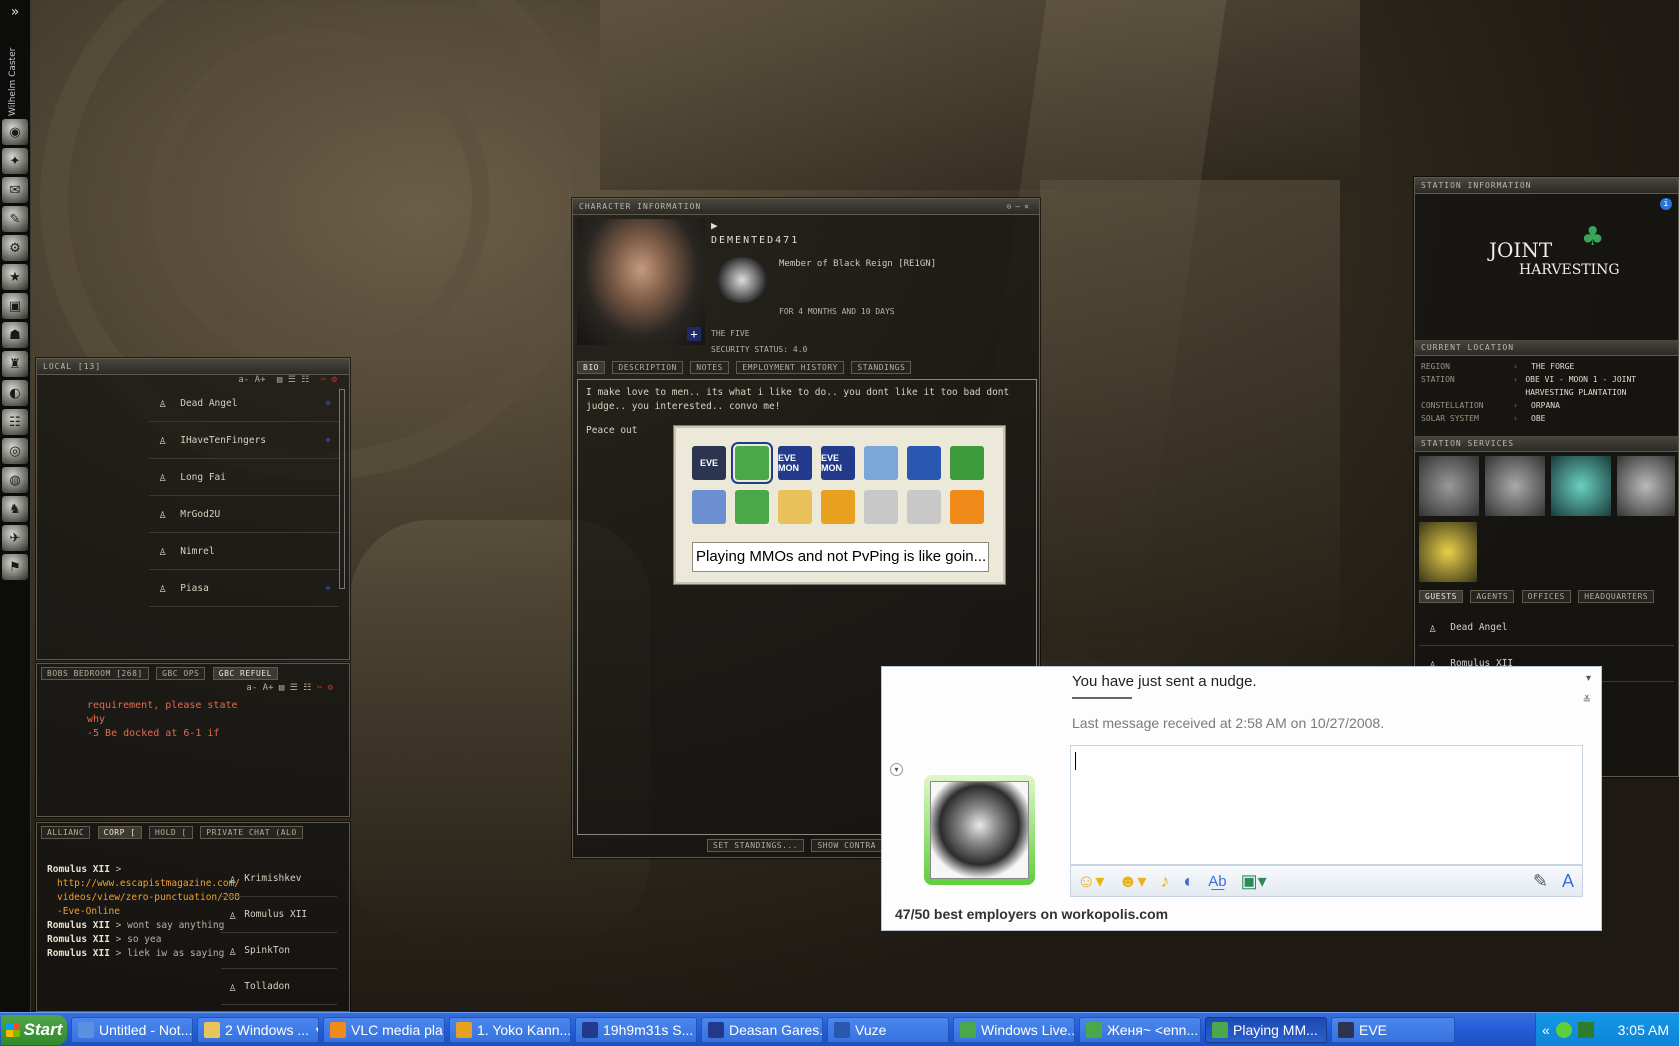  I want to click on service-market-icon, so click(1646, 486).